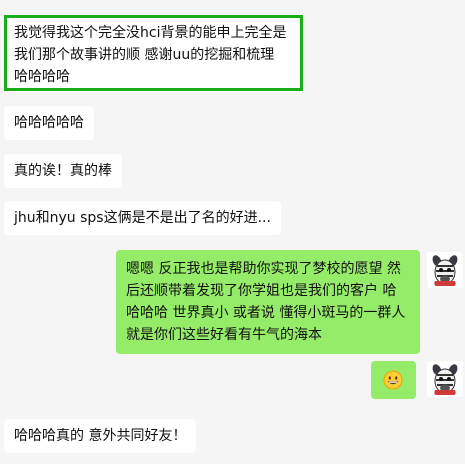 Image resolution: width=465 pixels, height=464 pixels. I want to click on message-bubble-sent, so click(393, 380).